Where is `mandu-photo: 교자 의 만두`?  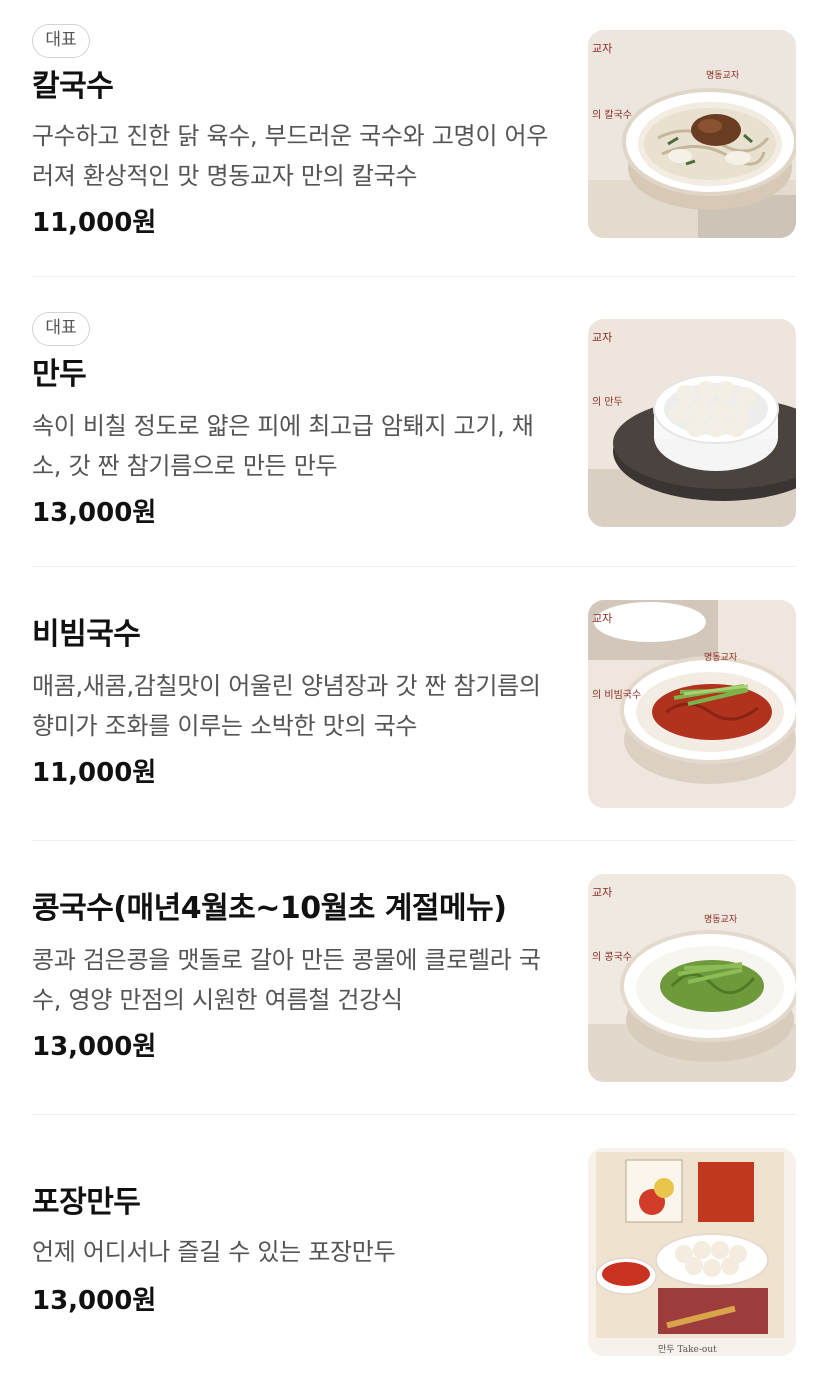
mandu-photo: 교자 의 만두 is located at coordinates (692, 423).